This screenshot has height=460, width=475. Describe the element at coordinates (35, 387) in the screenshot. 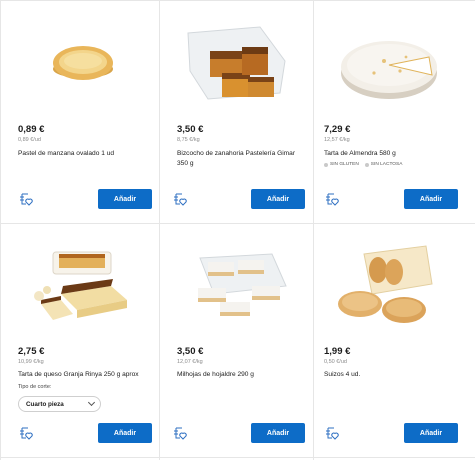

I see `cut-type-label: Tipo de corte:` at that location.